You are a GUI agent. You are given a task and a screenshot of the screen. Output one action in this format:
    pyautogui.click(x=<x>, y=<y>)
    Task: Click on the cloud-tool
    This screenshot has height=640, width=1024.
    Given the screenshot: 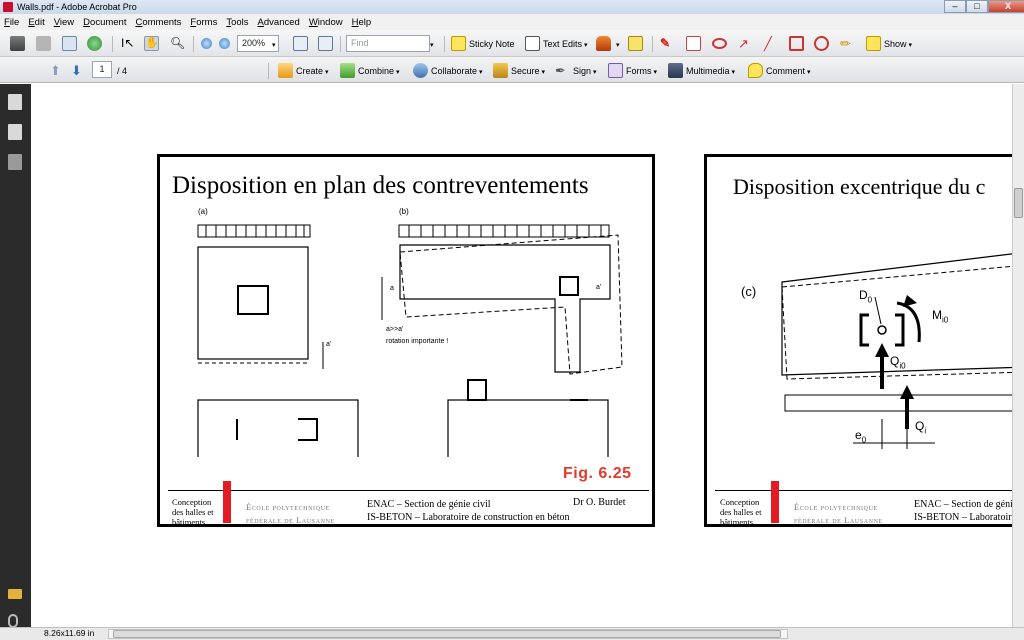 What is the action you would take?
    pyautogui.click(x=721, y=43)
    